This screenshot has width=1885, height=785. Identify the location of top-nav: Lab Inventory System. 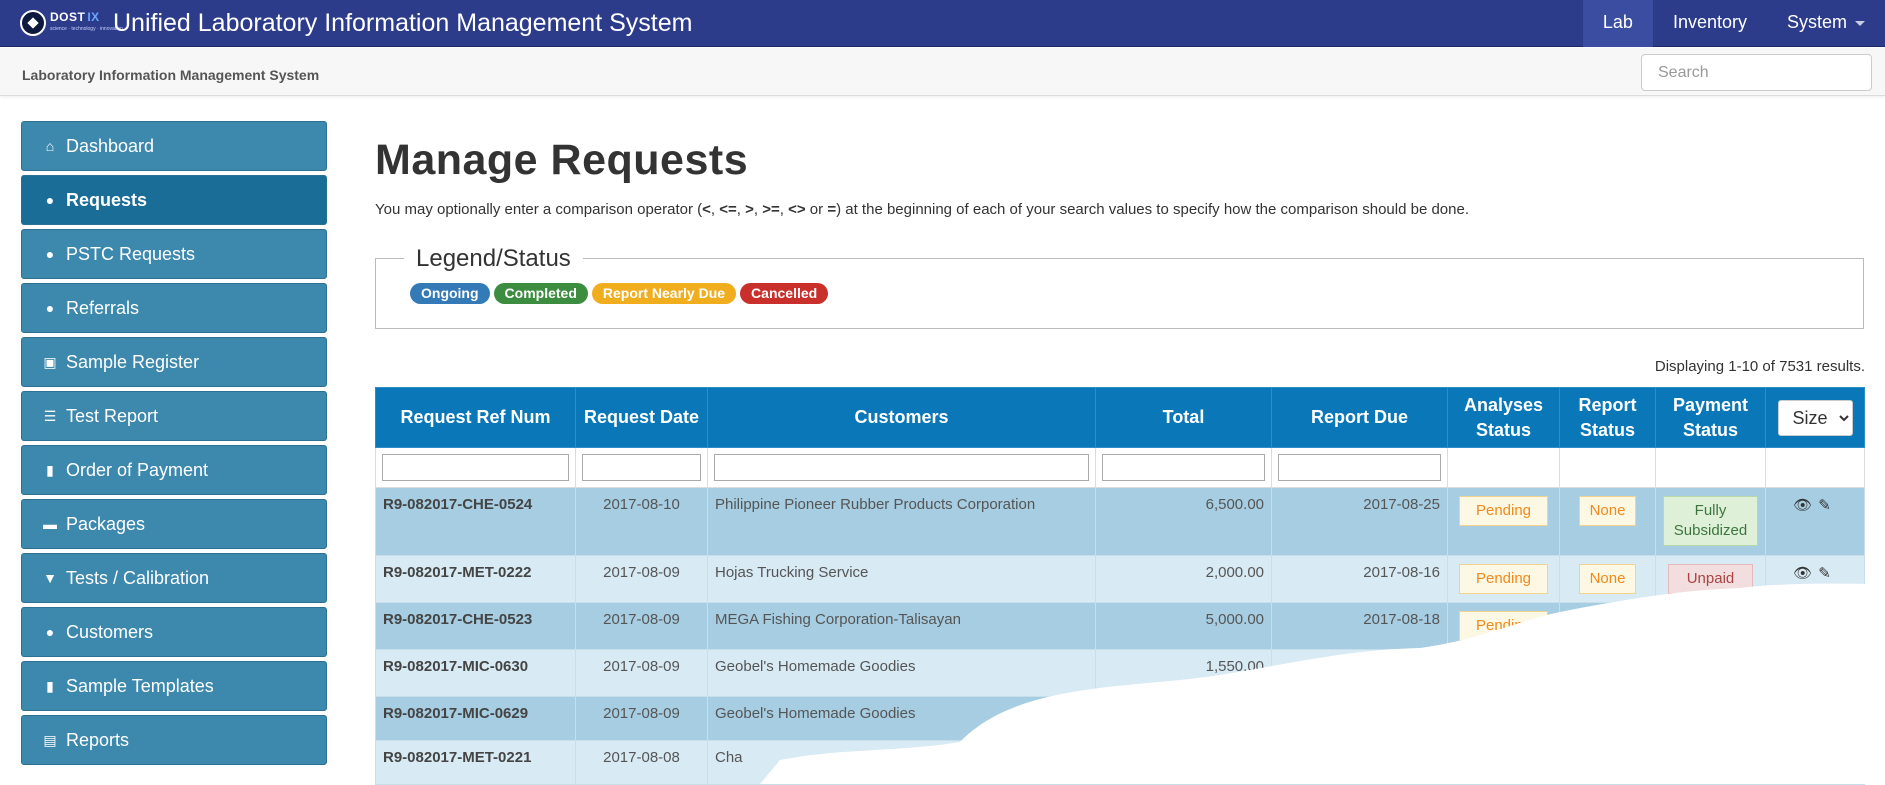
(1733, 23).